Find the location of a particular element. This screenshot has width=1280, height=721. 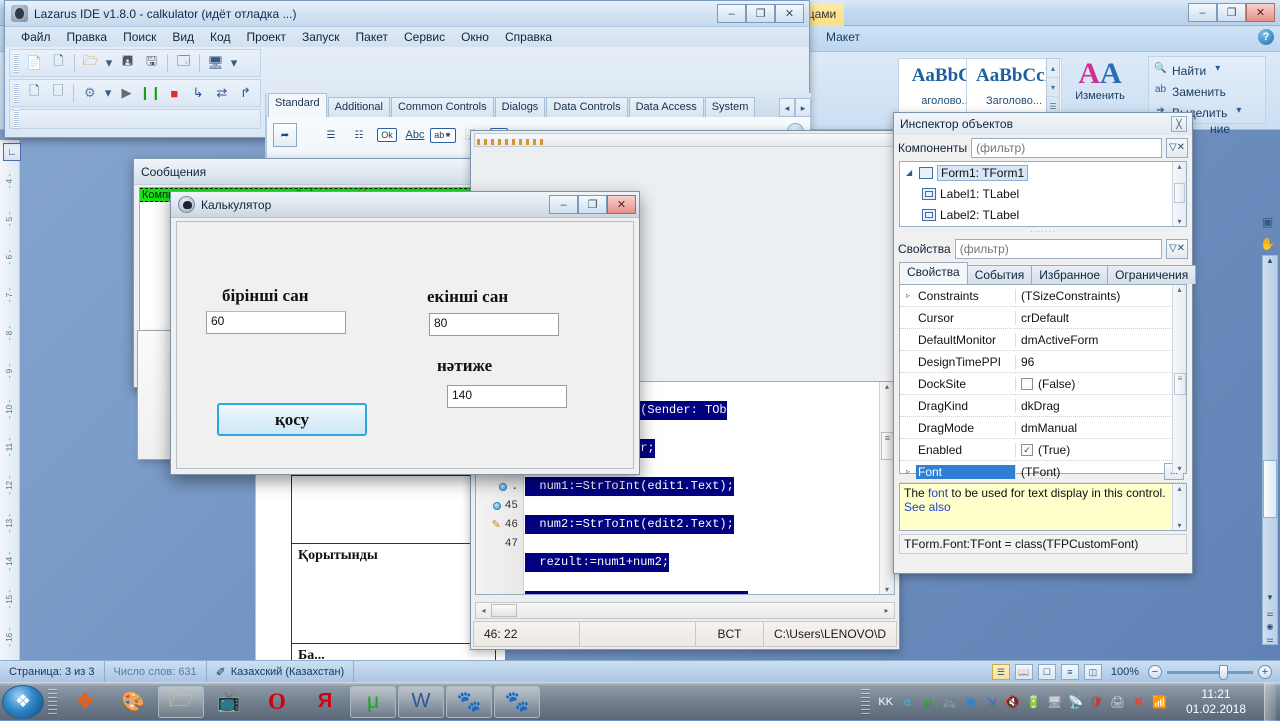

property-row: DragMode dmManual is located at coordinates (1043, 428).